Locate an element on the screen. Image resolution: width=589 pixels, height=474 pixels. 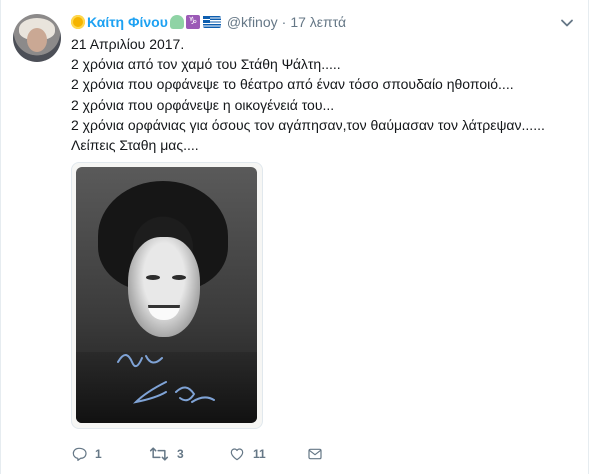
avatar-face is located at coordinates (37, 40).